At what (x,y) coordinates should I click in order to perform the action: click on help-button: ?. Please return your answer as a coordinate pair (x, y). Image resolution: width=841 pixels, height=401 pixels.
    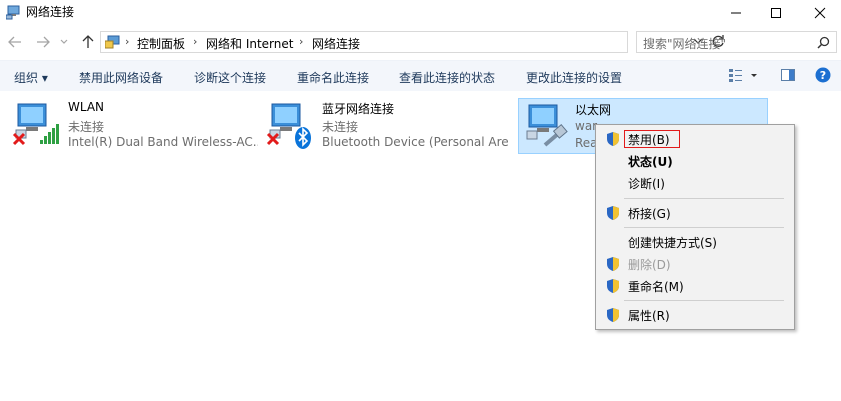
    Looking at the image, I should click on (823, 76).